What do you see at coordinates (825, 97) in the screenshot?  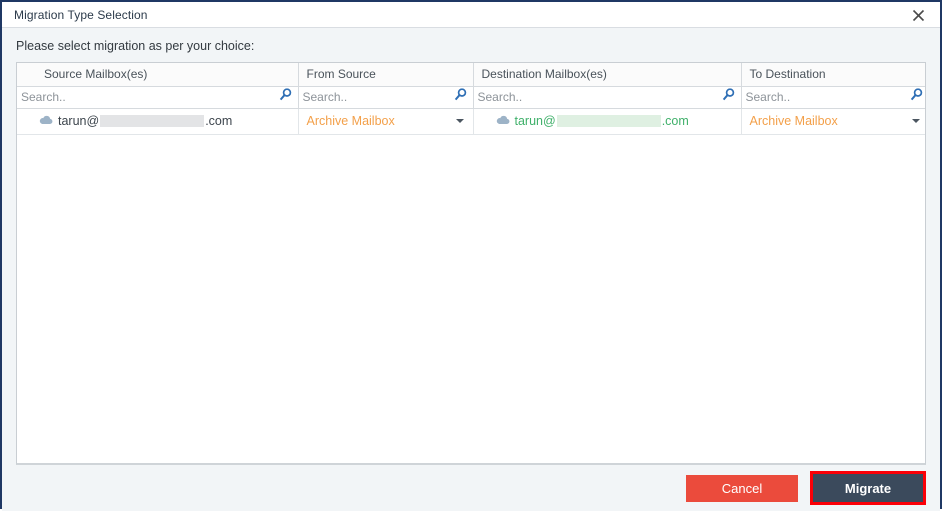 I see `search-input-to-destination` at bounding box center [825, 97].